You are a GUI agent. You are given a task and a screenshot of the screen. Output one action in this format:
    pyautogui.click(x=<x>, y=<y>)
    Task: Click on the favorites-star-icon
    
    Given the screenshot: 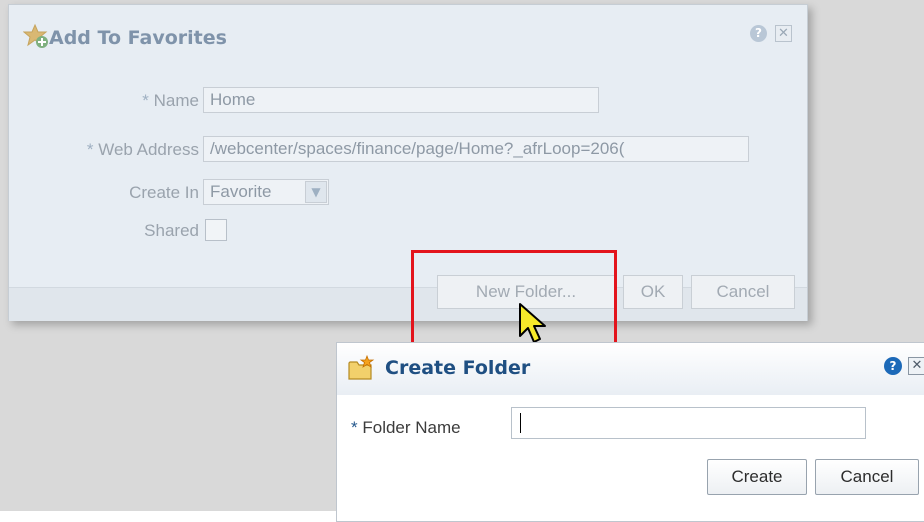 What is the action you would take?
    pyautogui.click(x=35, y=35)
    